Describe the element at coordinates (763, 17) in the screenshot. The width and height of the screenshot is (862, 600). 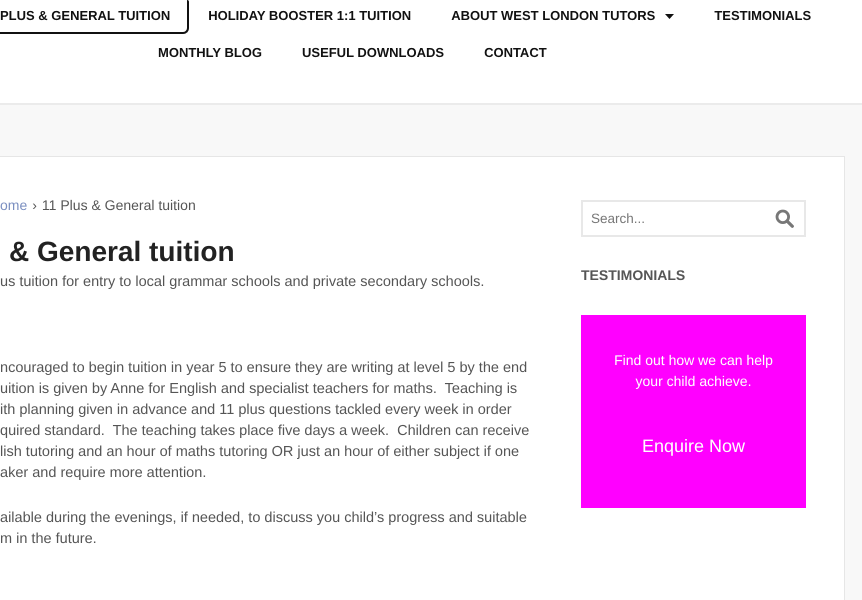
I see `nav-link: TESTIMONIALS` at that location.